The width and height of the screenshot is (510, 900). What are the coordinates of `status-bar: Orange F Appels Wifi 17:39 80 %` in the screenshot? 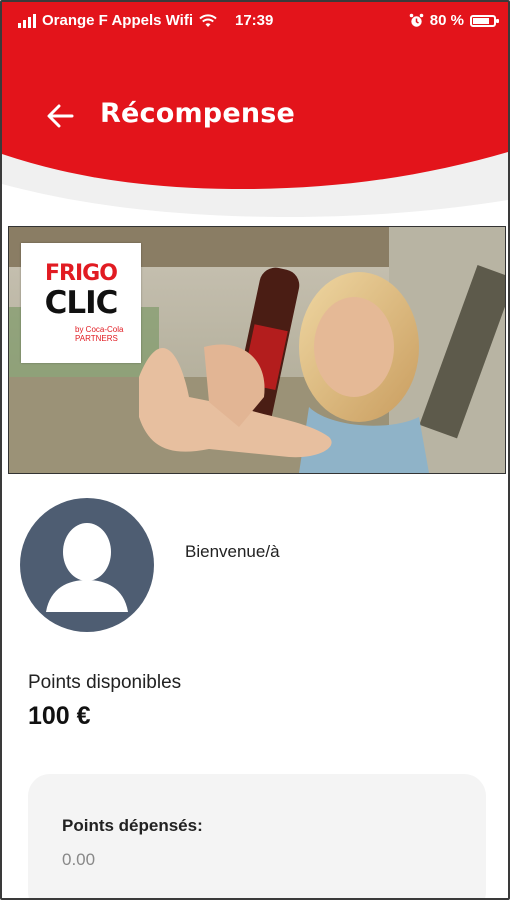 It's located at (255, 22).